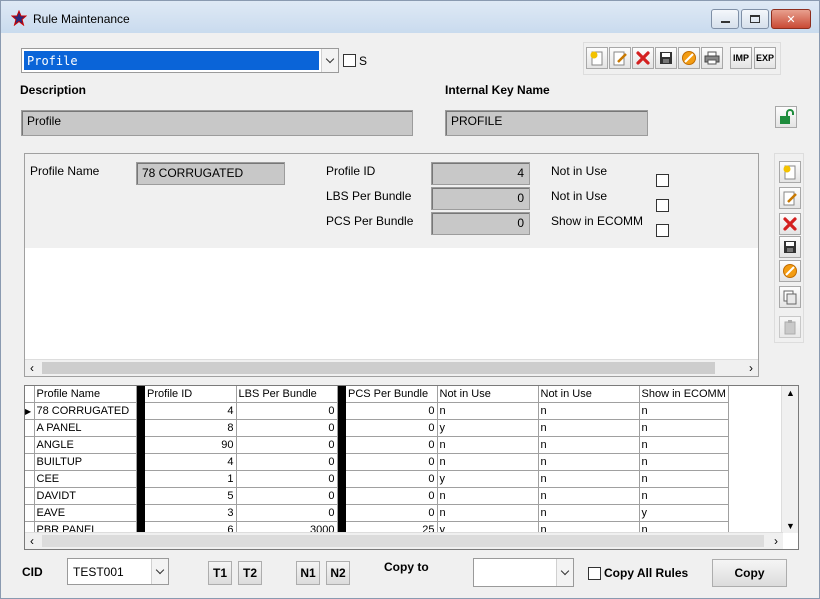  What do you see at coordinates (85, 462) in the screenshot?
I see `cell-profile-name: BUILTUP` at bounding box center [85, 462].